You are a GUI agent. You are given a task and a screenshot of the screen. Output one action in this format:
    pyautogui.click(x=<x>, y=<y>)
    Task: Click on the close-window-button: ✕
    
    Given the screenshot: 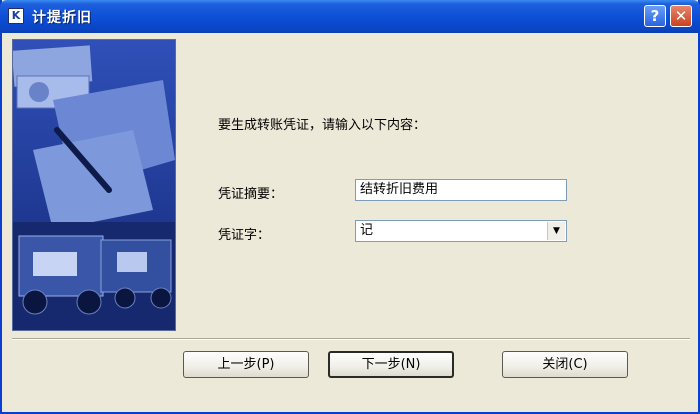 What is the action you would take?
    pyautogui.click(x=681, y=16)
    